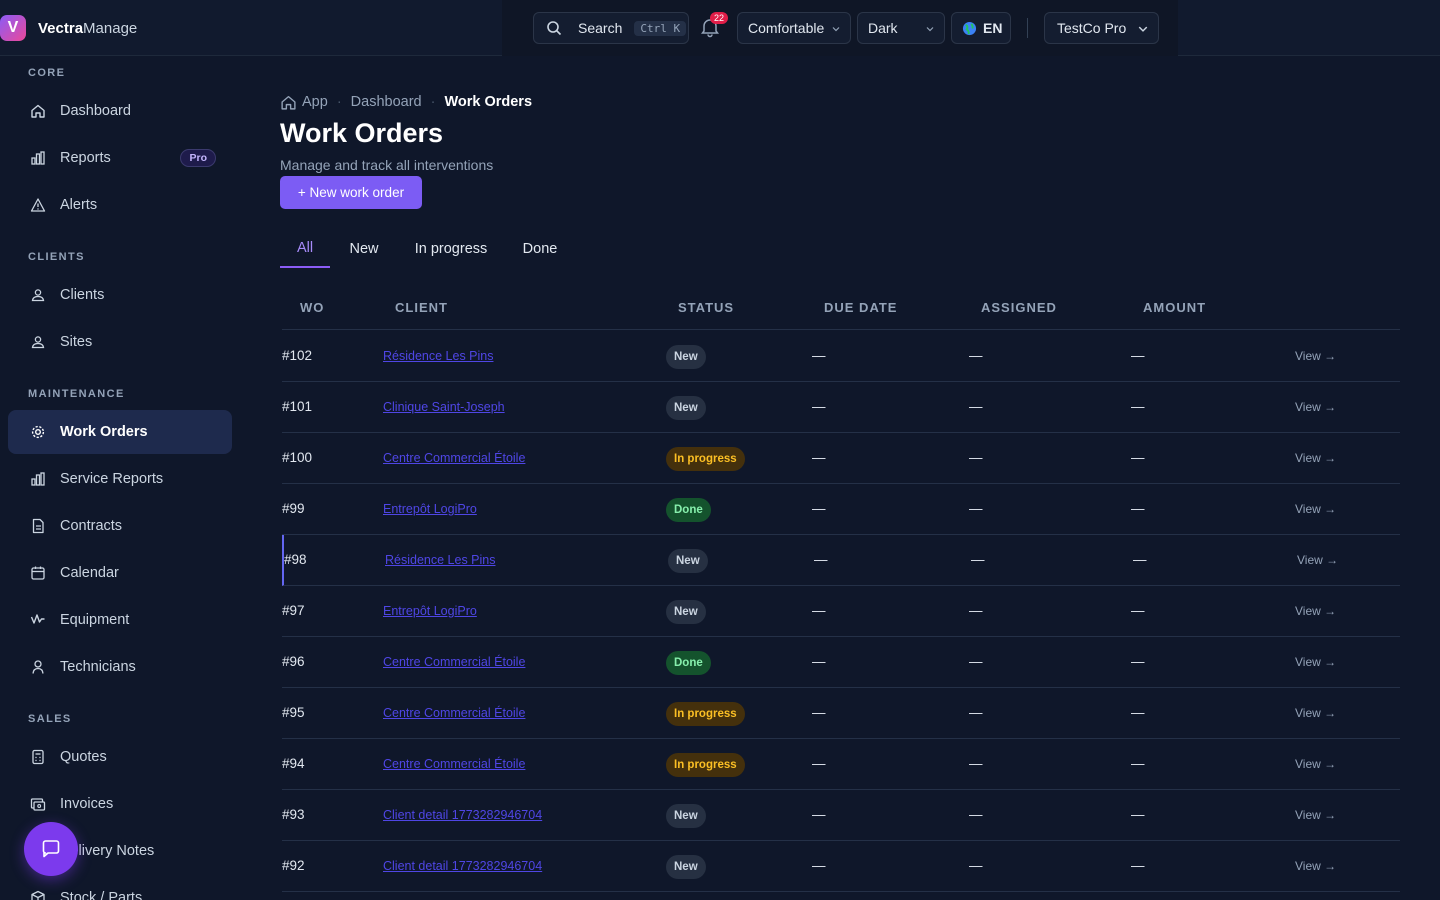  I want to click on bar-chart-icon, so click(38, 158).